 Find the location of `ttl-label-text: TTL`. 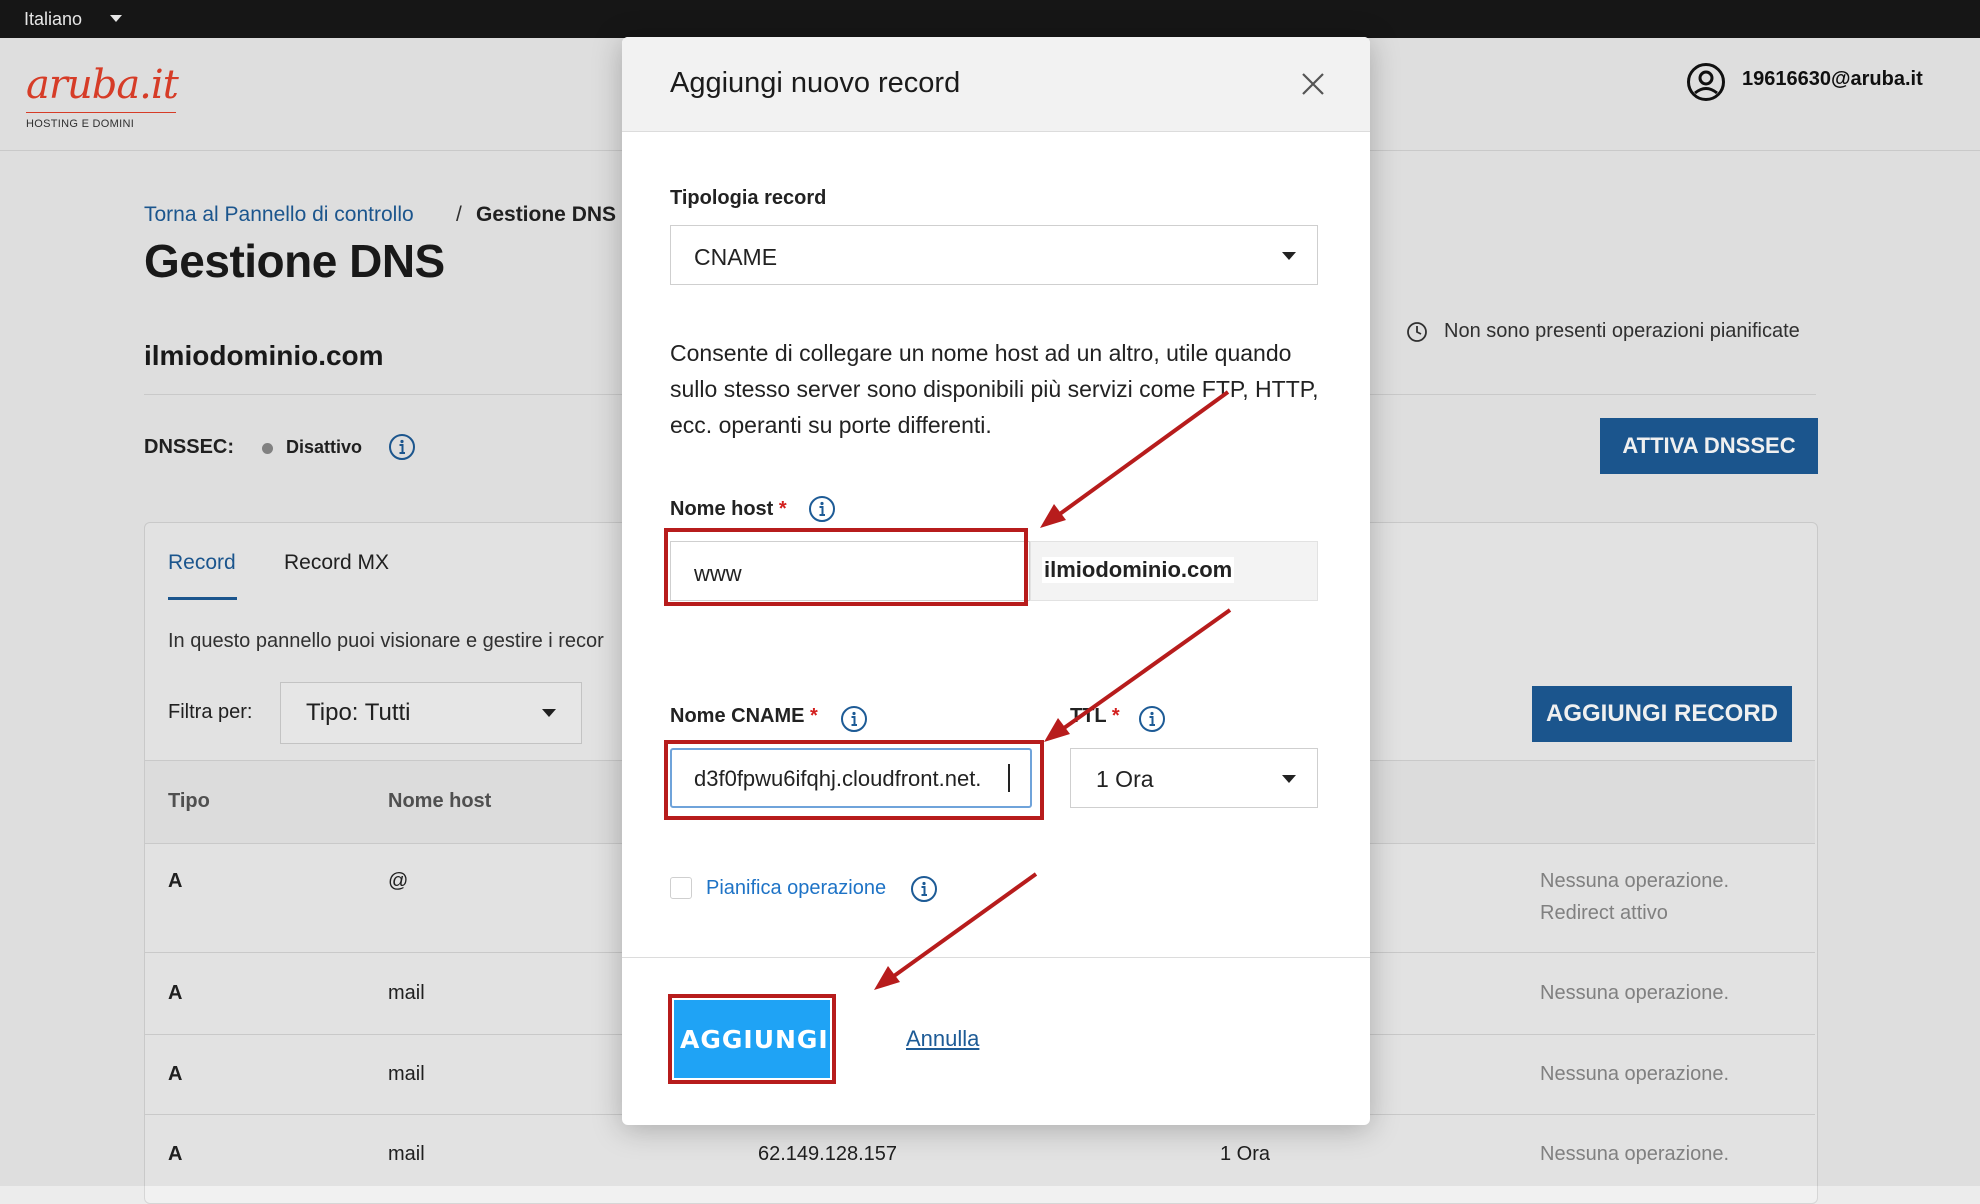

ttl-label-text: TTL is located at coordinates (1088, 716).